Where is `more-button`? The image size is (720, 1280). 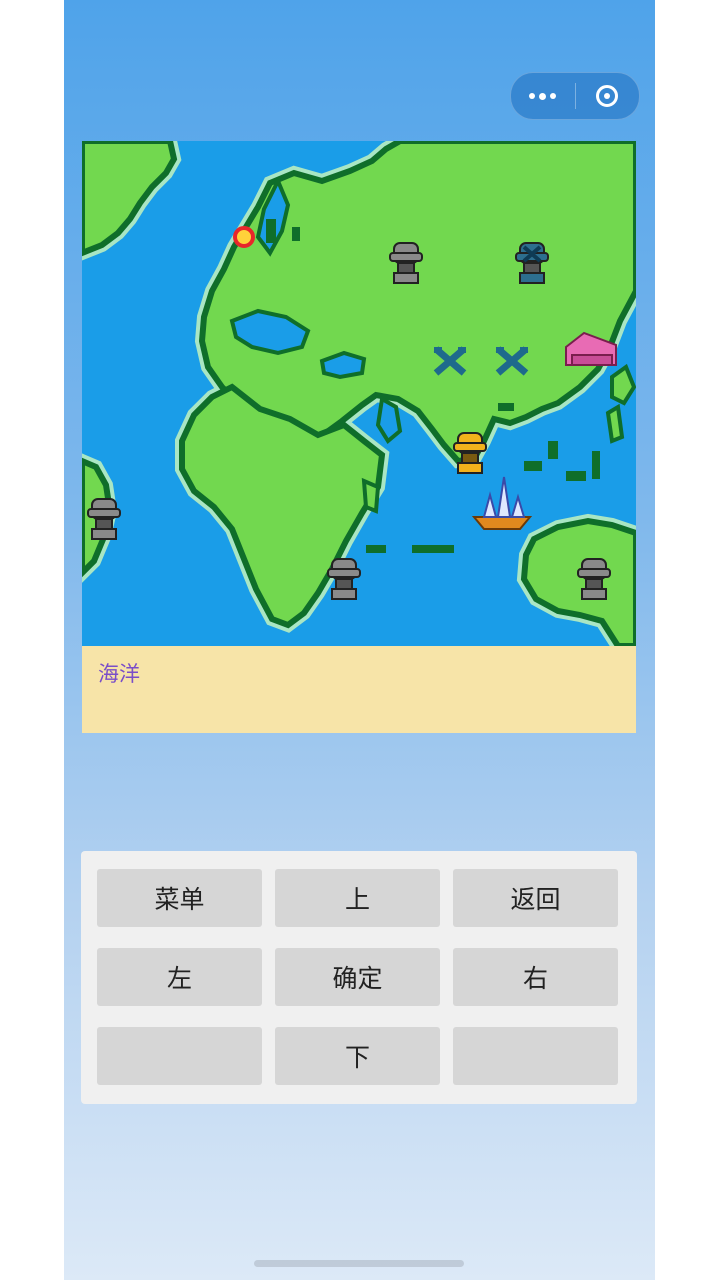 more-button is located at coordinates (543, 96).